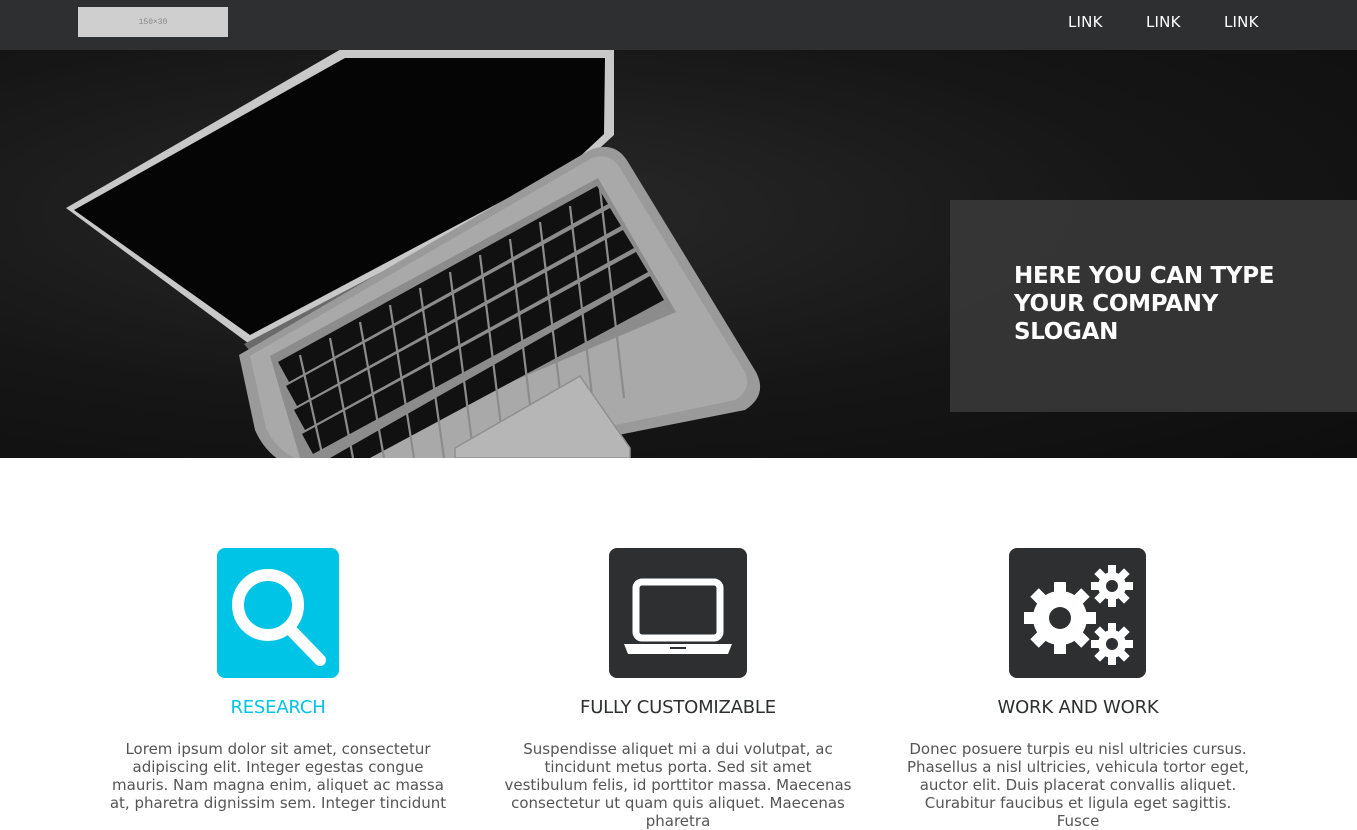  I want to click on navbar: 150×30 LINK LINK LINK, so click(678, 25).